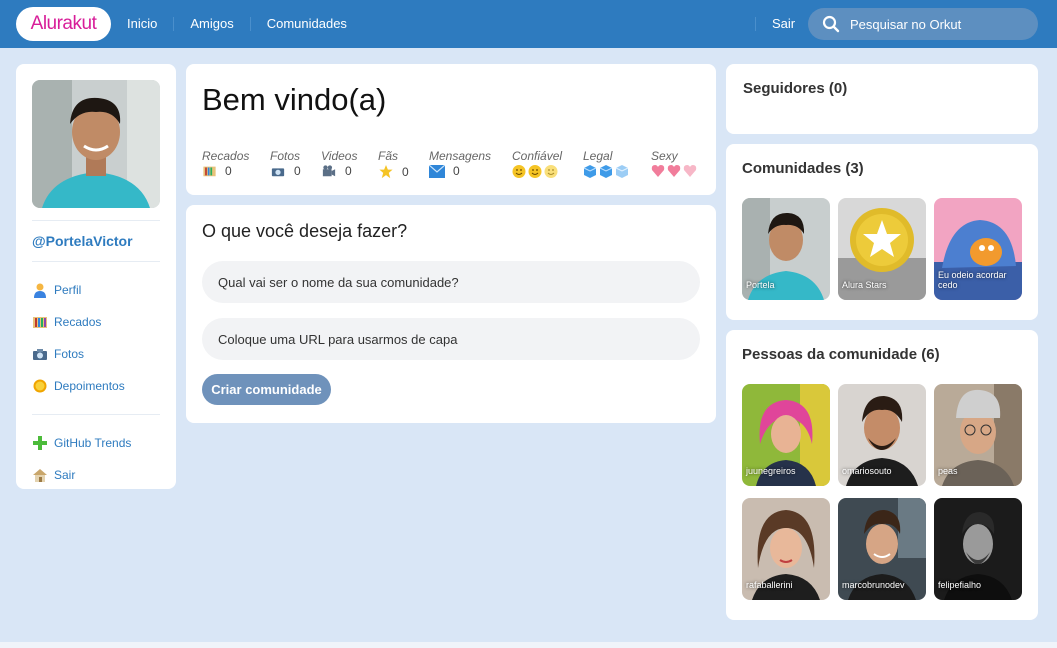 Image resolution: width=1057 pixels, height=648 pixels. What do you see at coordinates (948, 471) in the screenshot?
I see `person-name: peas` at bounding box center [948, 471].